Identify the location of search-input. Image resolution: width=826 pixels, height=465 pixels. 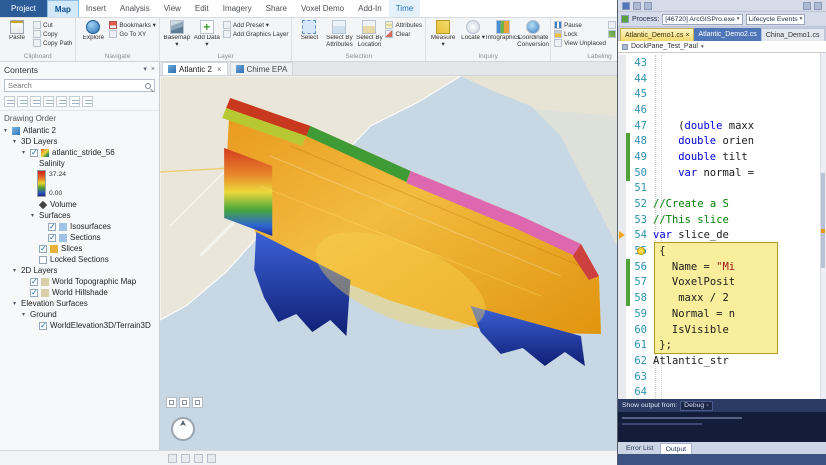
(75, 85).